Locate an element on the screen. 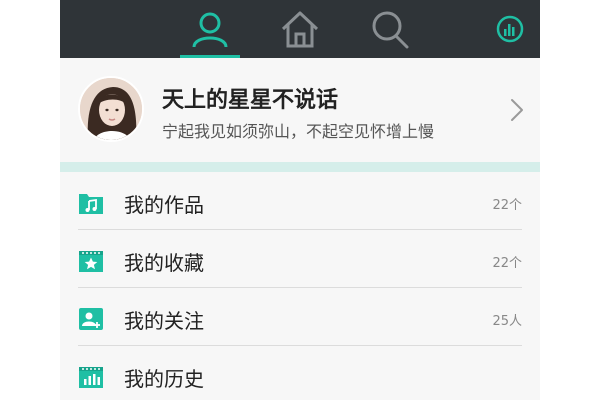 Image resolution: width=600 pixels, height=400 pixels. stats-icon is located at coordinates (510, 29).